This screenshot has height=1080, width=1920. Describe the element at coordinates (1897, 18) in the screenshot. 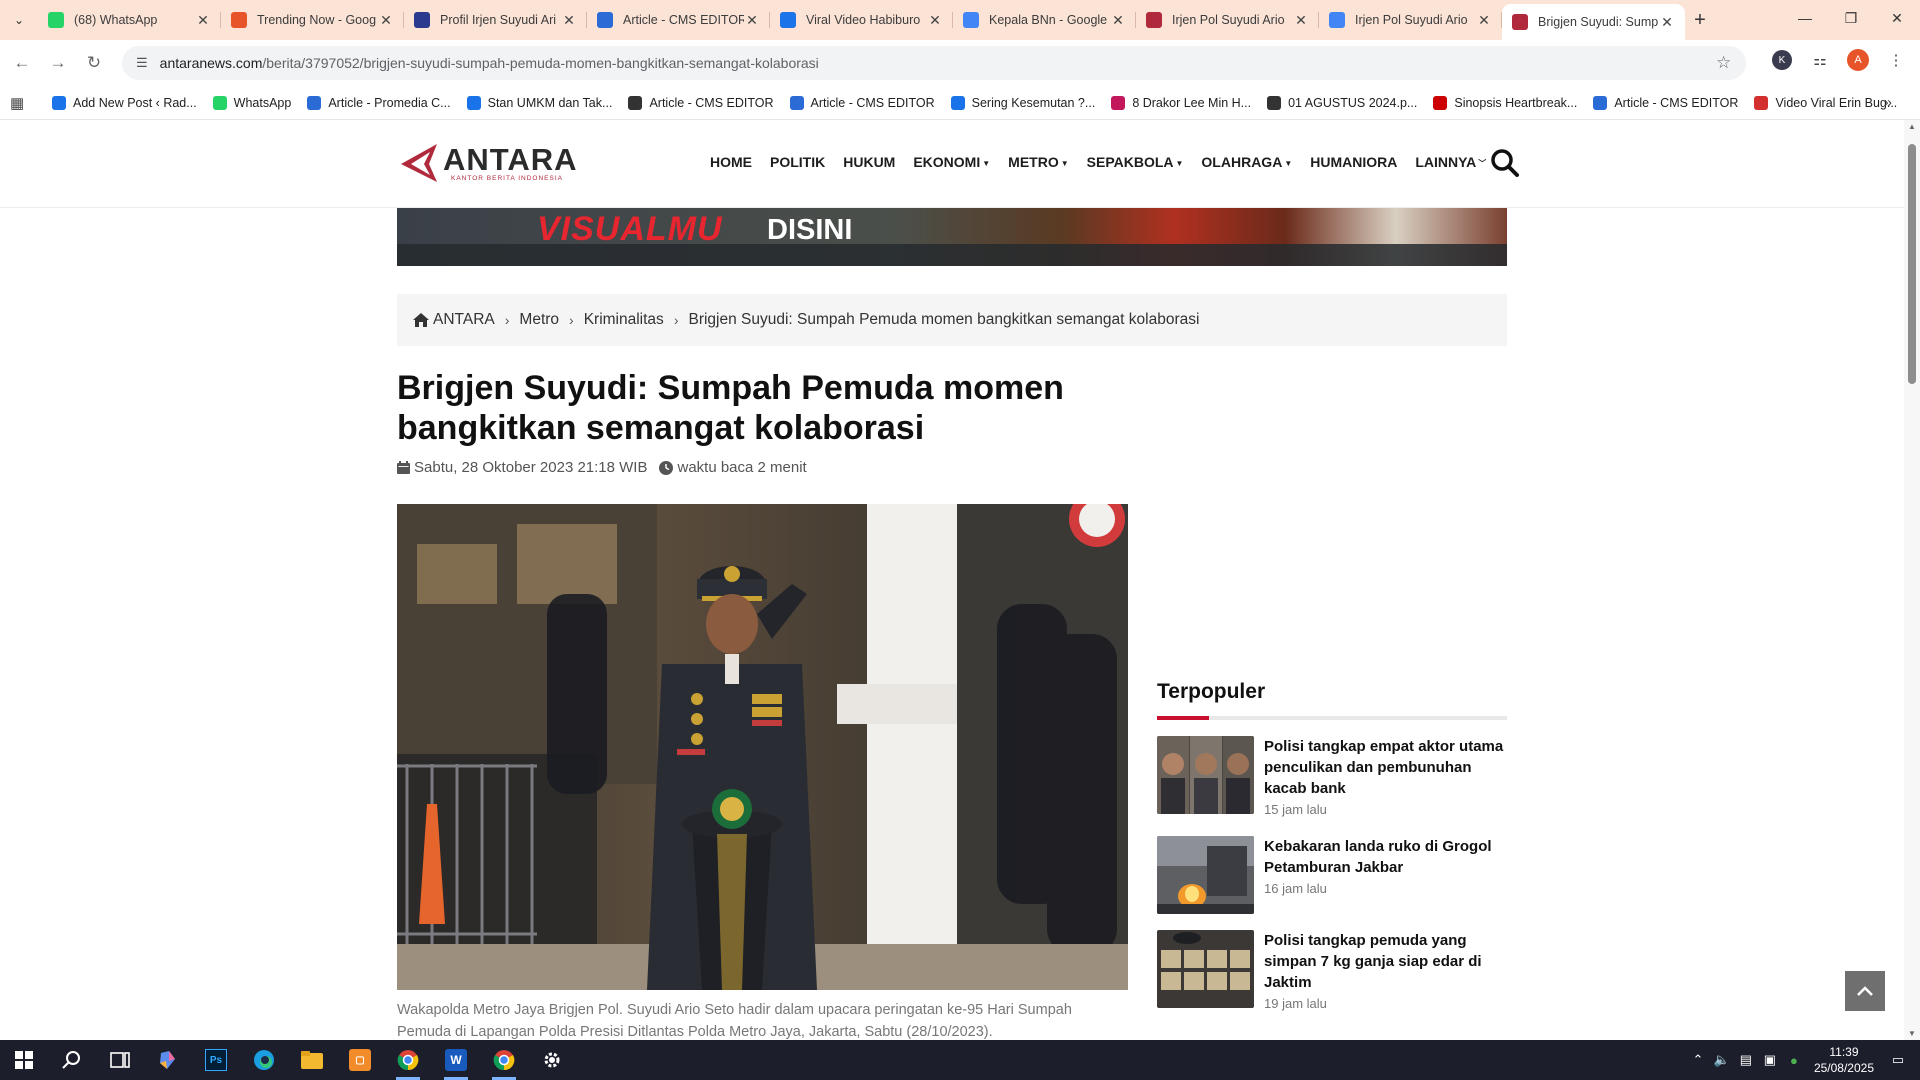

I see `close-window-icon: ✕` at that location.